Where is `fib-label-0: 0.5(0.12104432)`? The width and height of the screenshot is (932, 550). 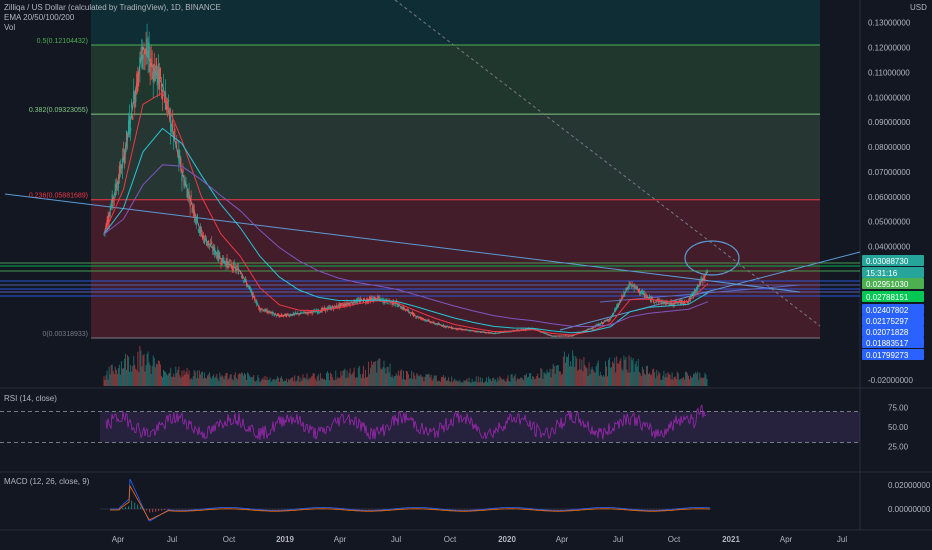
fib-label-0: 0.5(0.12104432) is located at coordinates (62, 41).